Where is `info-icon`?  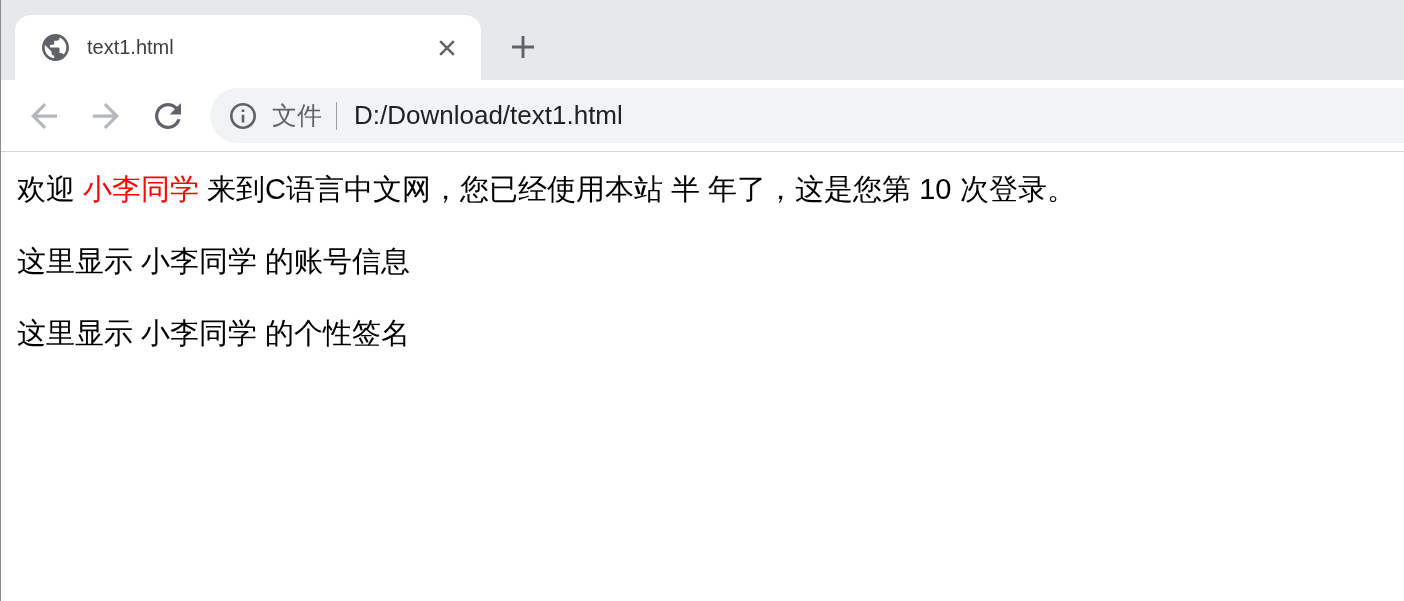 info-icon is located at coordinates (243, 115).